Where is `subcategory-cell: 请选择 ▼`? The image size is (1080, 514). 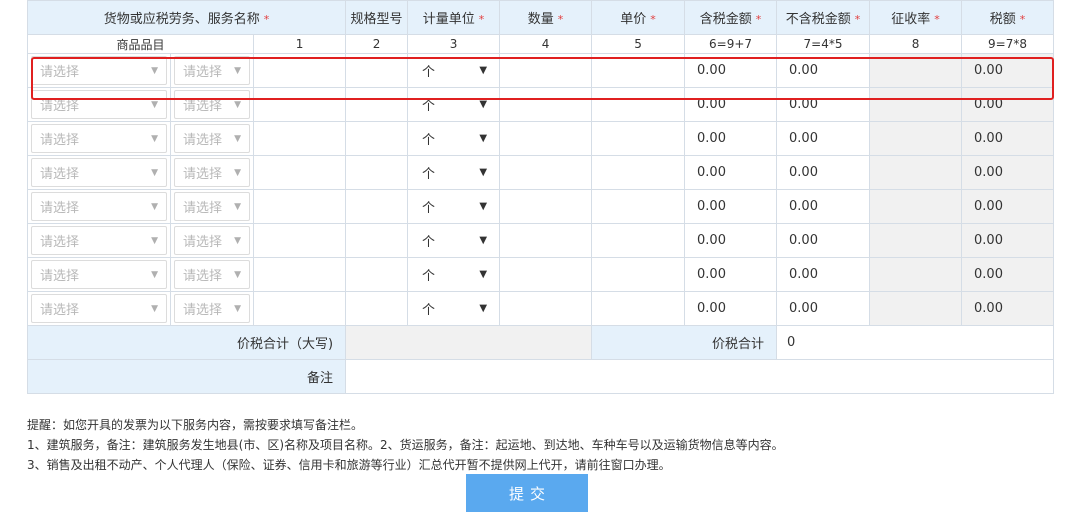
subcategory-cell: 请选择 ▼ is located at coordinates (212, 70).